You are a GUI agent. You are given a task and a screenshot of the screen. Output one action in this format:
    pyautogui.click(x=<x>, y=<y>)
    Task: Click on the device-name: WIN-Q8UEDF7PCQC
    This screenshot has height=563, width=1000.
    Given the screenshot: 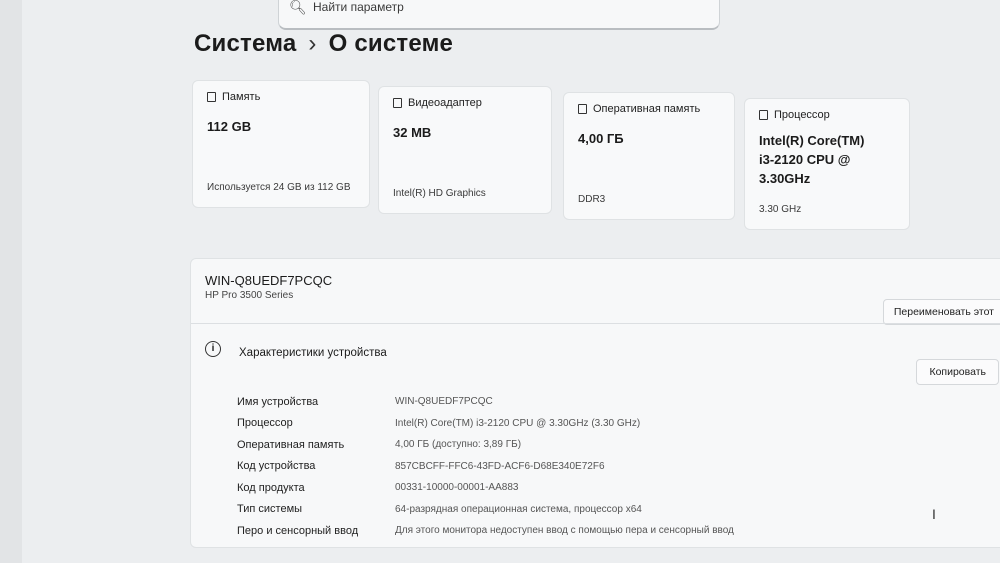 What is the action you would take?
    pyautogui.click(x=269, y=280)
    